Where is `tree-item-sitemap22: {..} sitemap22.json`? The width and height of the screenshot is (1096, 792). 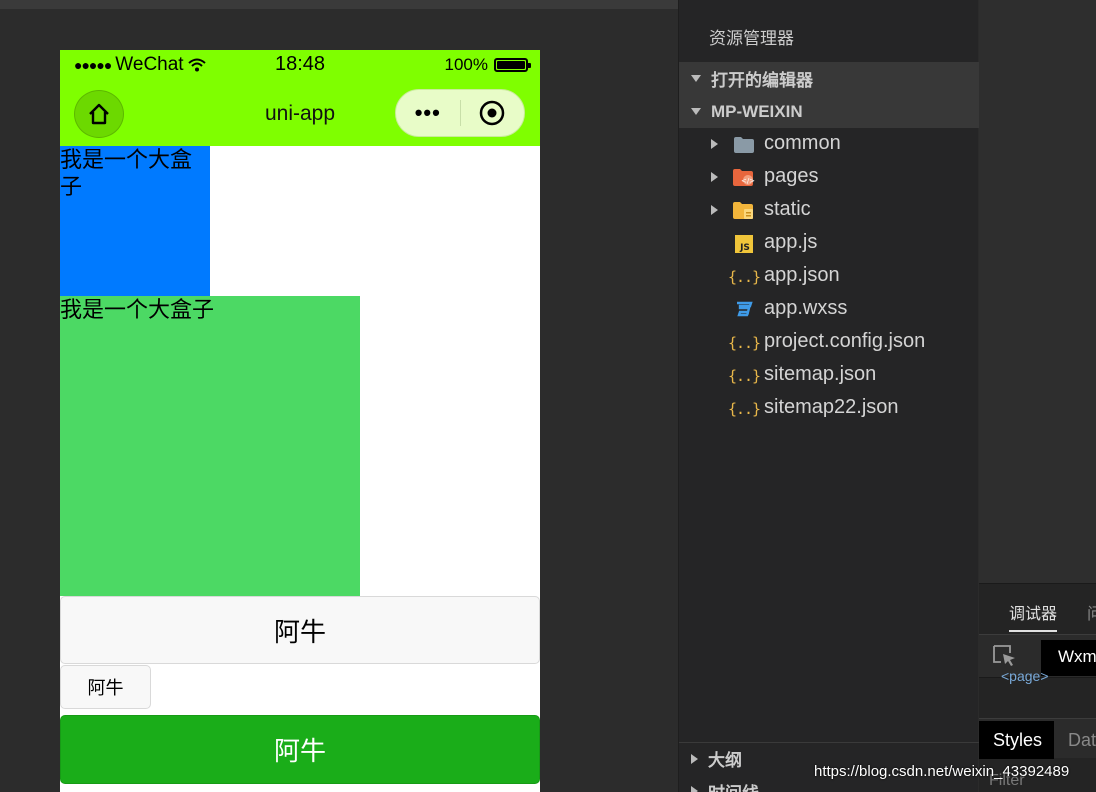
tree-item-sitemap22: {..} sitemap22.json is located at coordinates (829, 408).